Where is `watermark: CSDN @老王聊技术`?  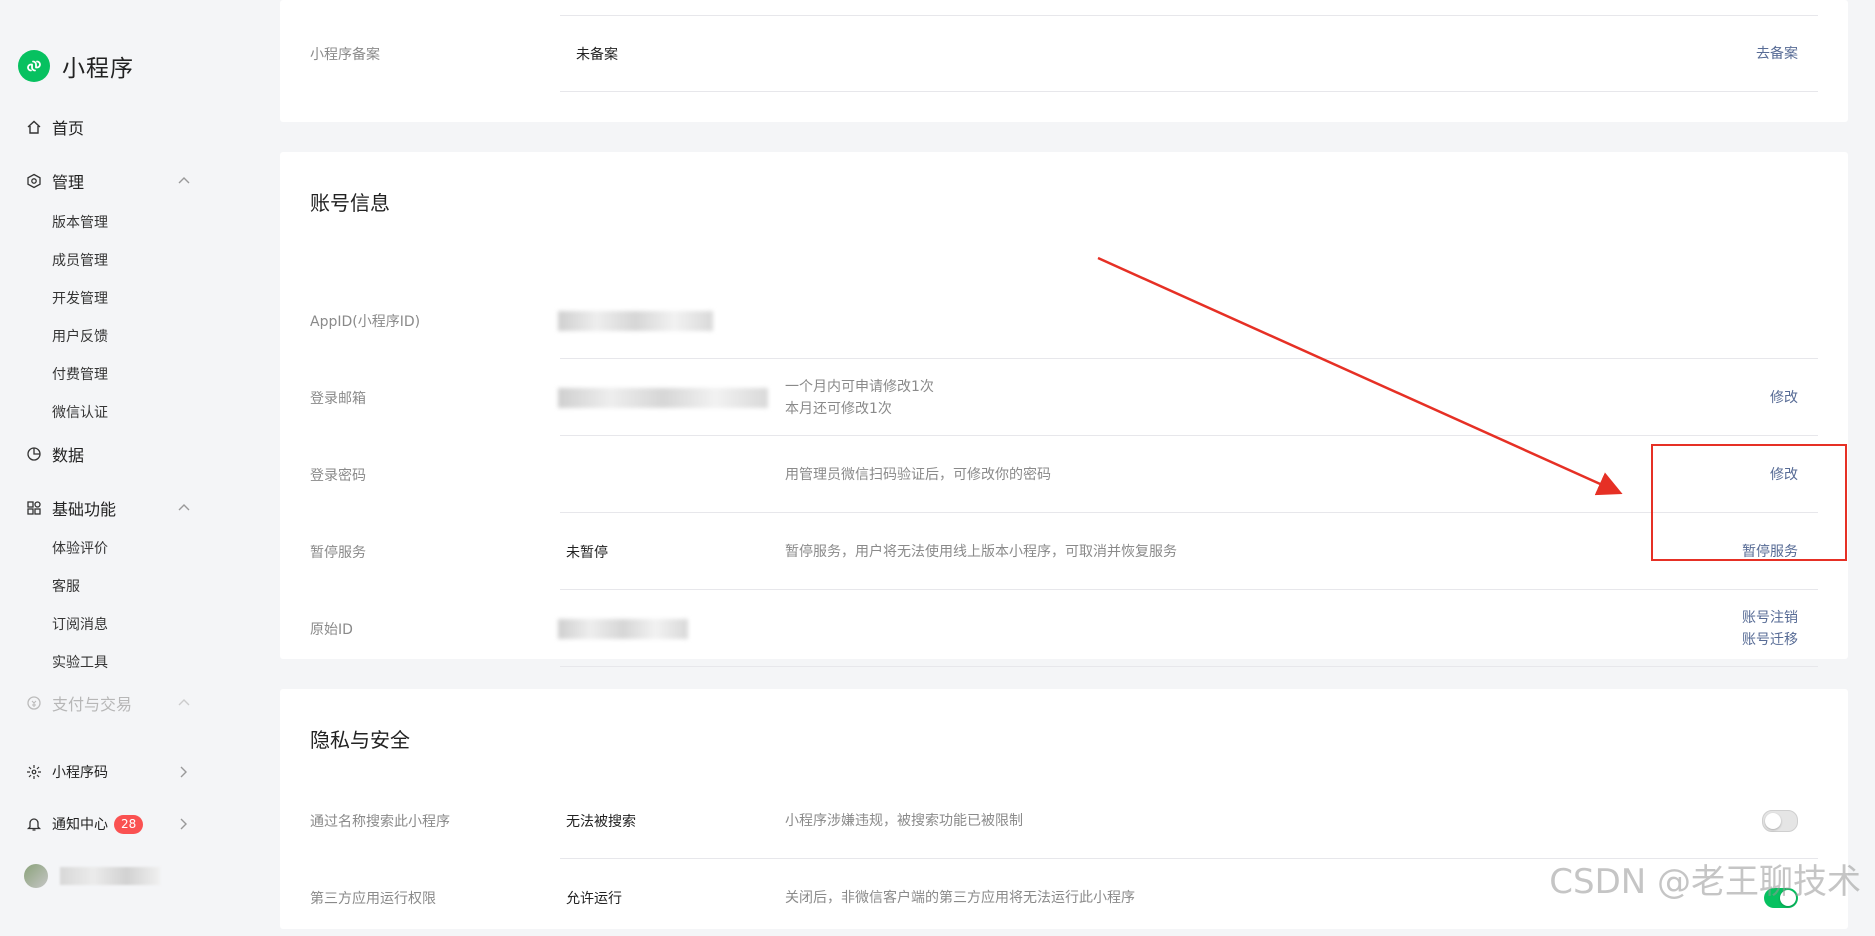 watermark: CSDN @老王聊技术 is located at coordinates (1705, 882).